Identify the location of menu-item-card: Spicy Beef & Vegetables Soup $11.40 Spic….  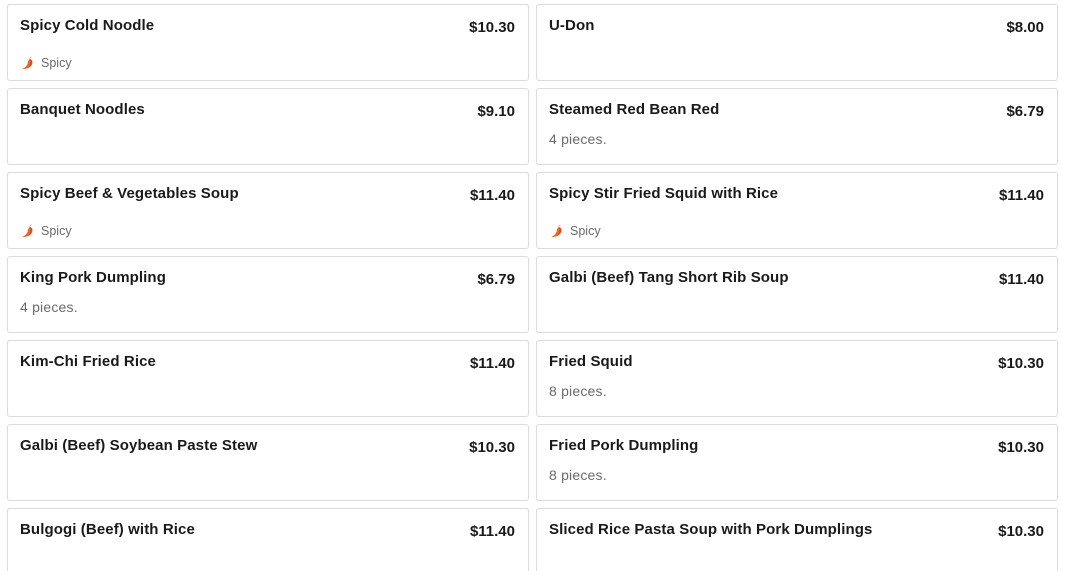
(268, 210).